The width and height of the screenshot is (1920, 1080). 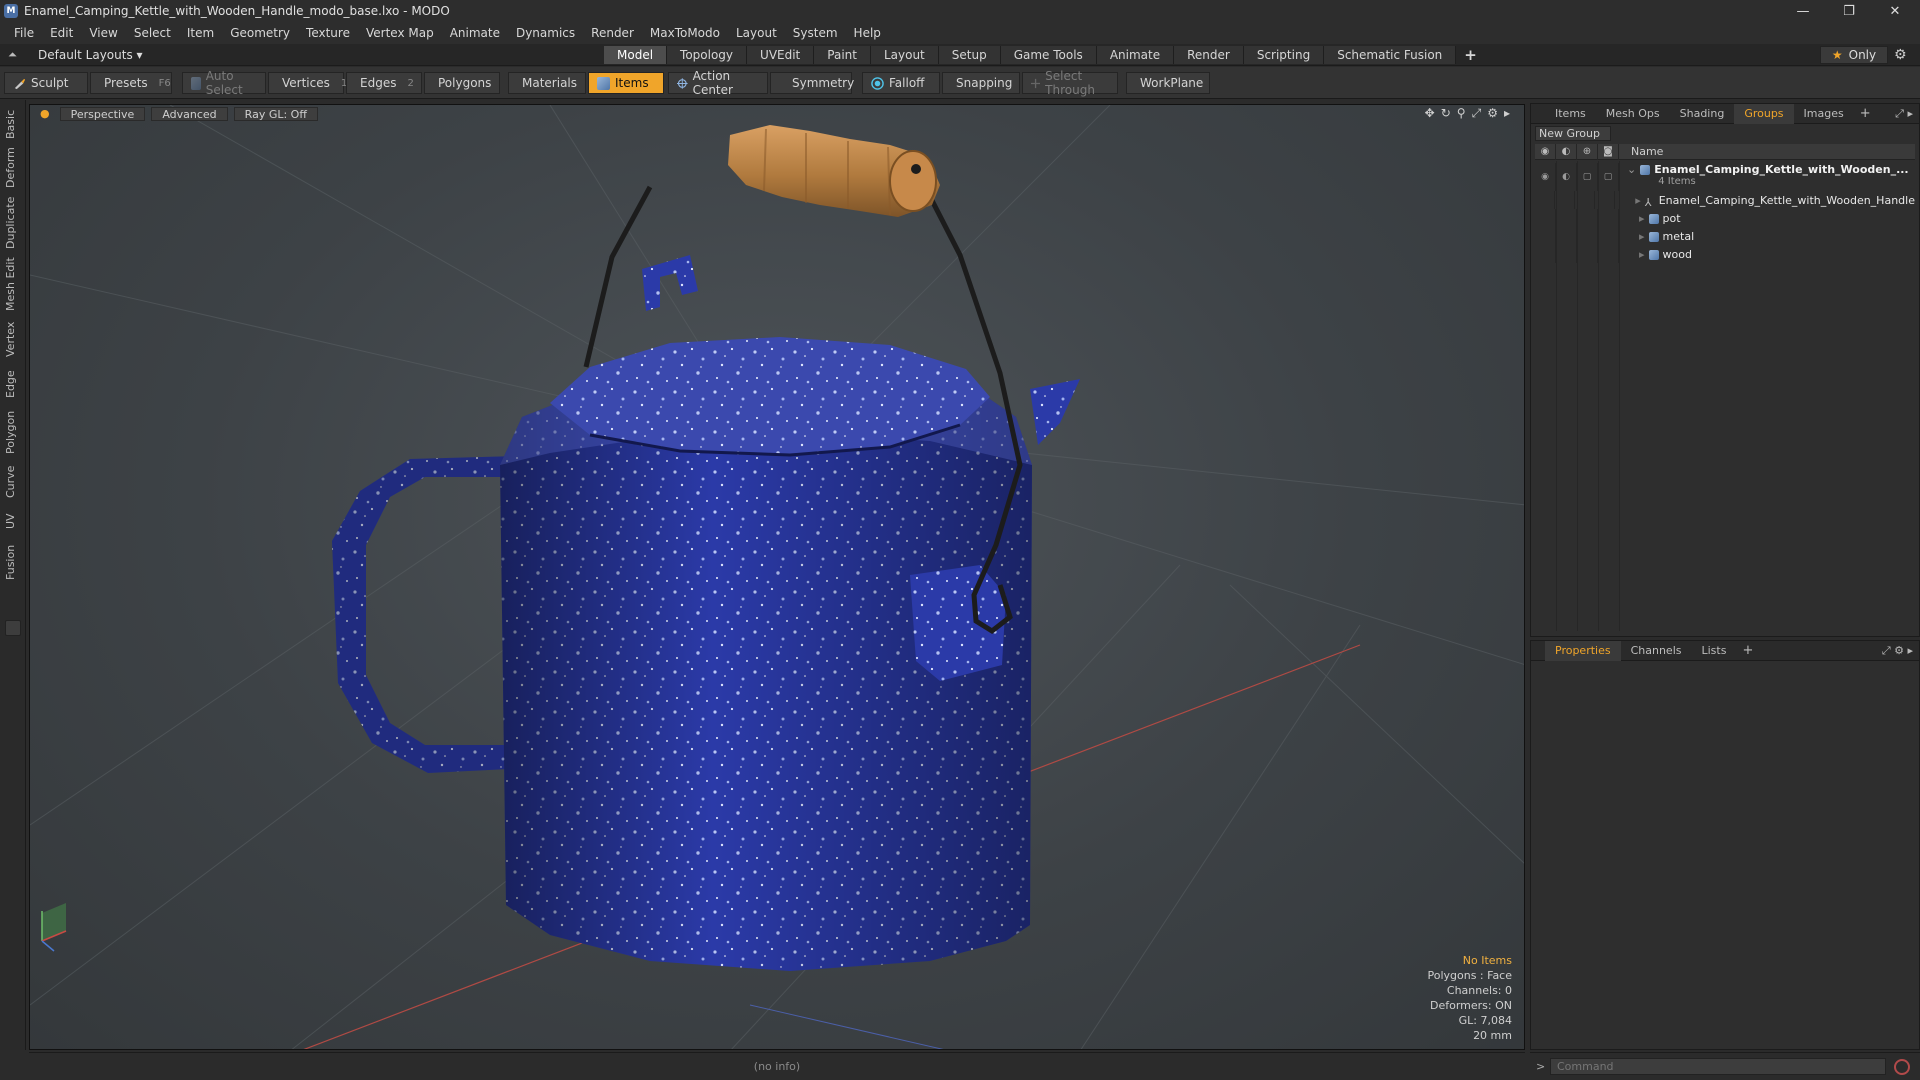 What do you see at coordinates (103, 33) in the screenshot?
I see `menu-view: View` at bounding box center [103, 33].